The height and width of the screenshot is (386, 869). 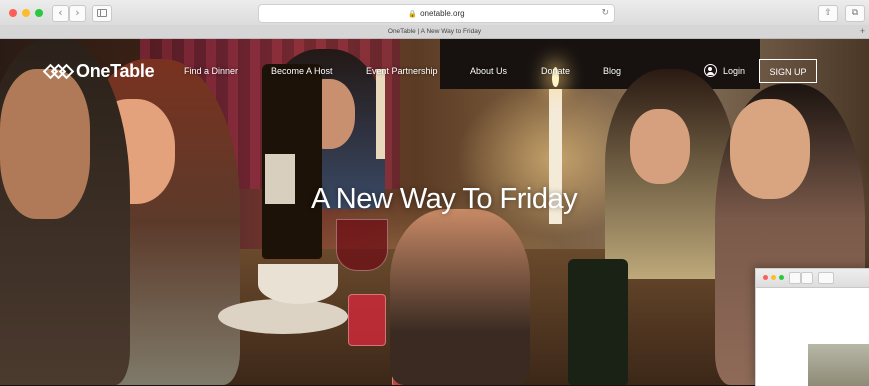 I want to click on drink-glass, so click(x=367, y=320).